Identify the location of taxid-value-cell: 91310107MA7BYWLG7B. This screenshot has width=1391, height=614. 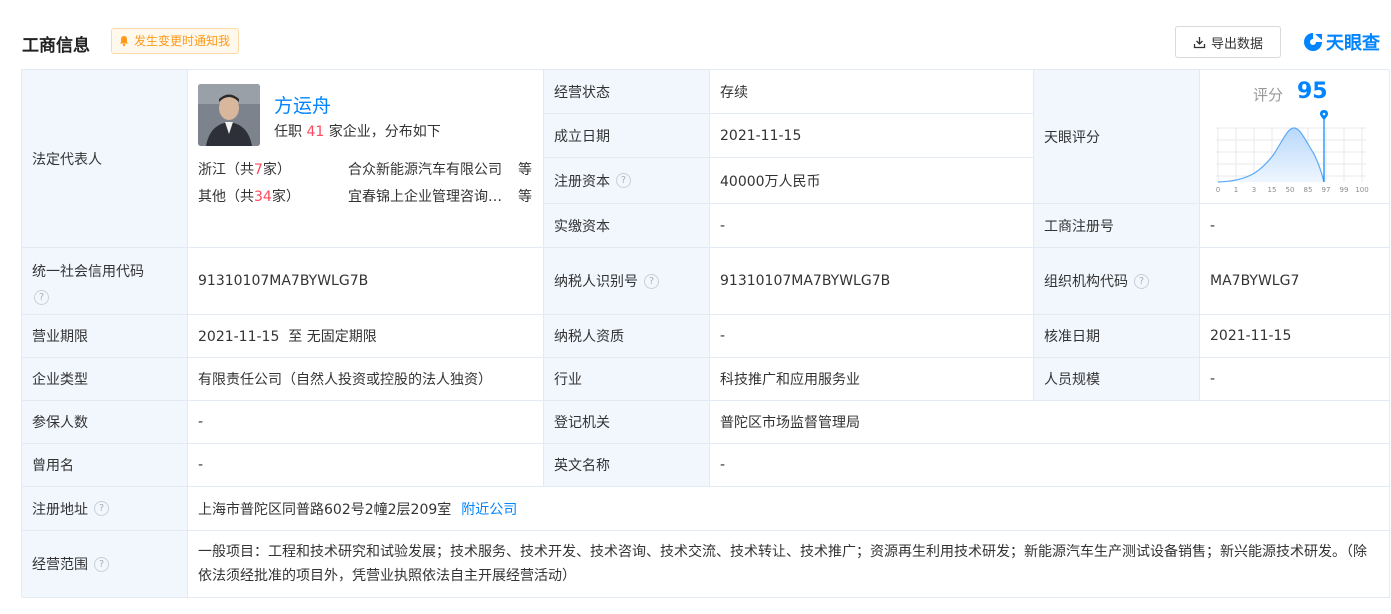
(872, 281).